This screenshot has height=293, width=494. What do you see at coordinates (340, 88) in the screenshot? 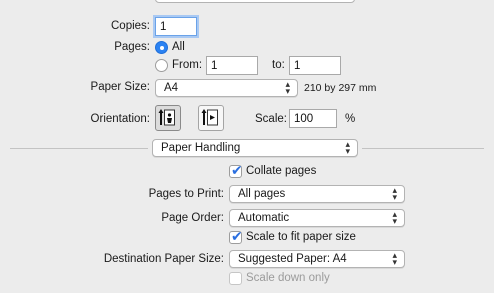
I see `paper-dimensions: 210 by 297 mm` at bounding box center [340, 88].